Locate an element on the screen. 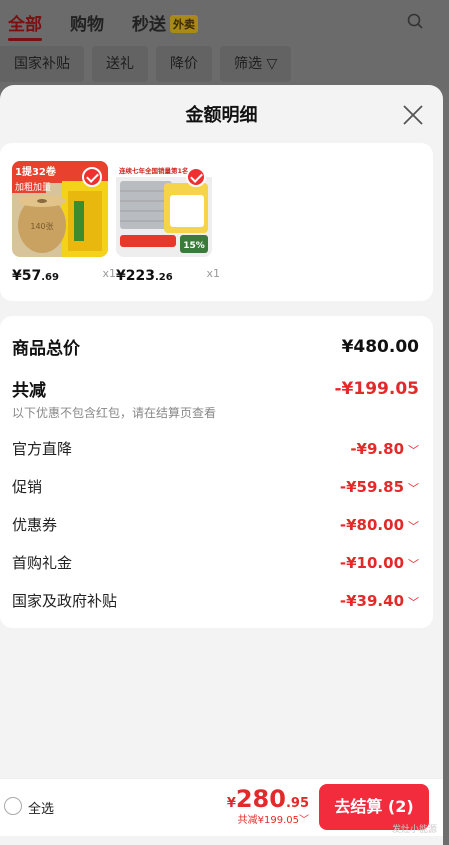  discount-amount: -¥9.80 is located at coordinates (377, 448).